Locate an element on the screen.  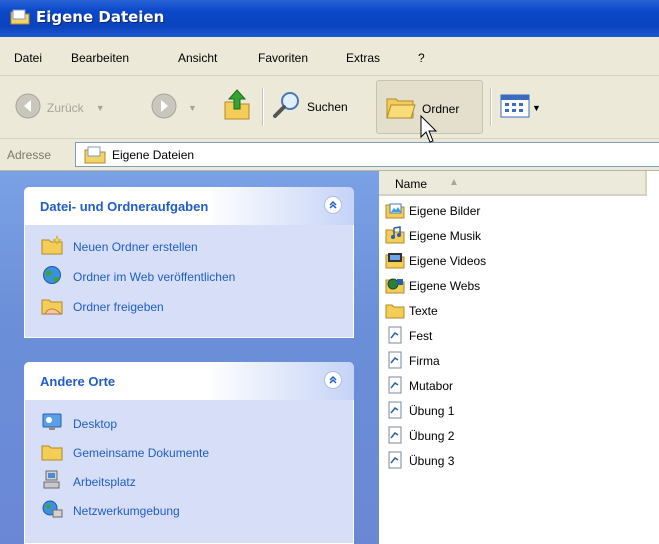
computer-icon is located at coordinates (52, 481).